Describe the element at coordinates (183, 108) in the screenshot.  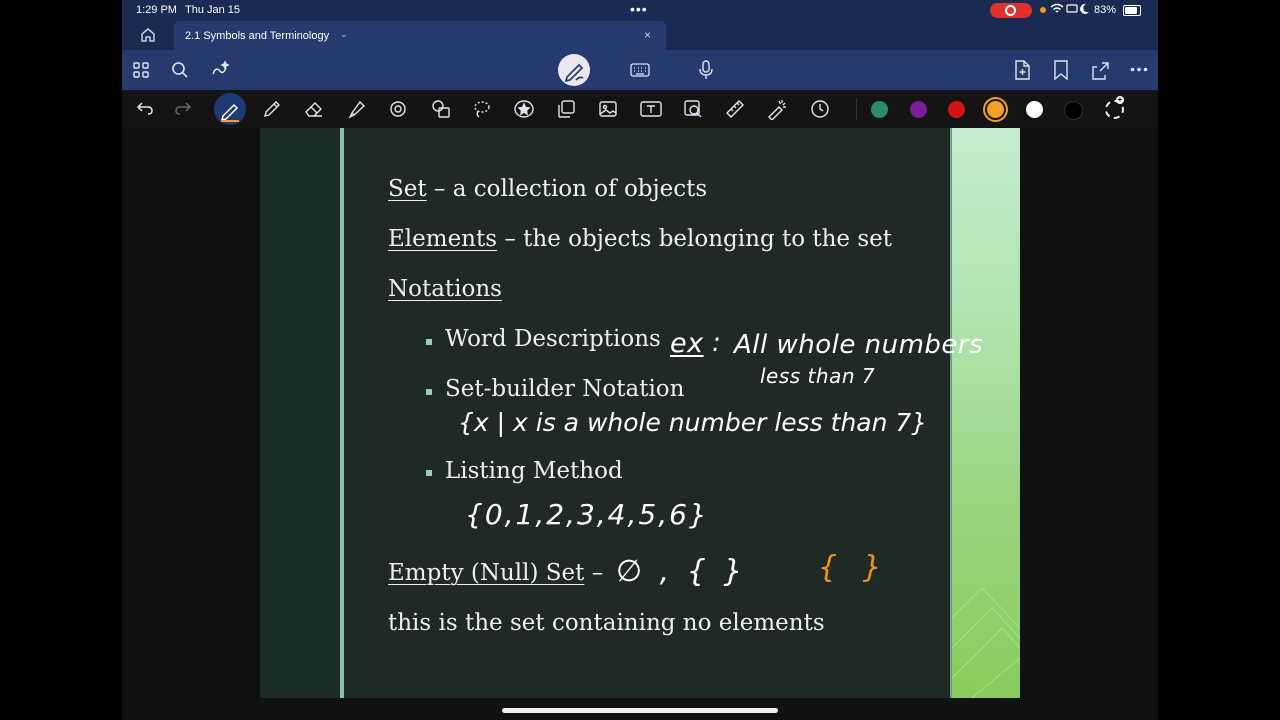
I see `redo-icon` at that location.